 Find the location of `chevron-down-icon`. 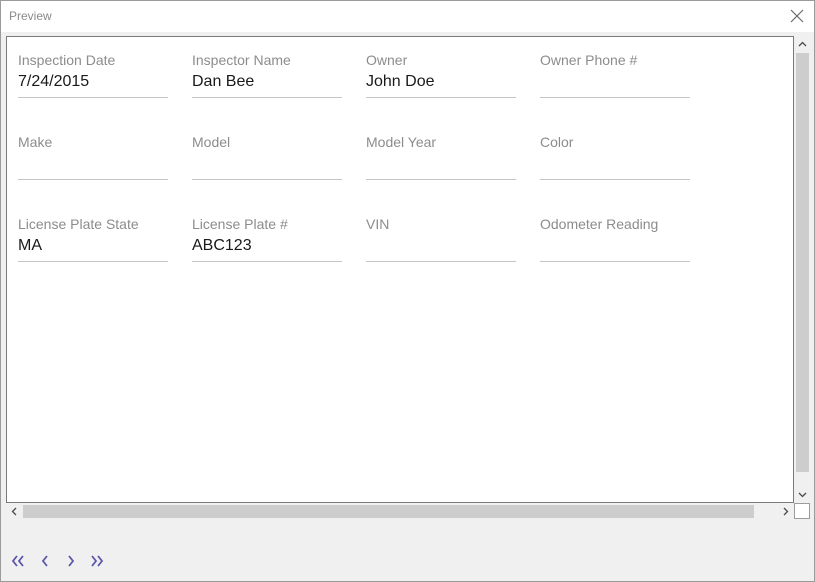

chevron-down-icon is located at coordinates (802, 494).